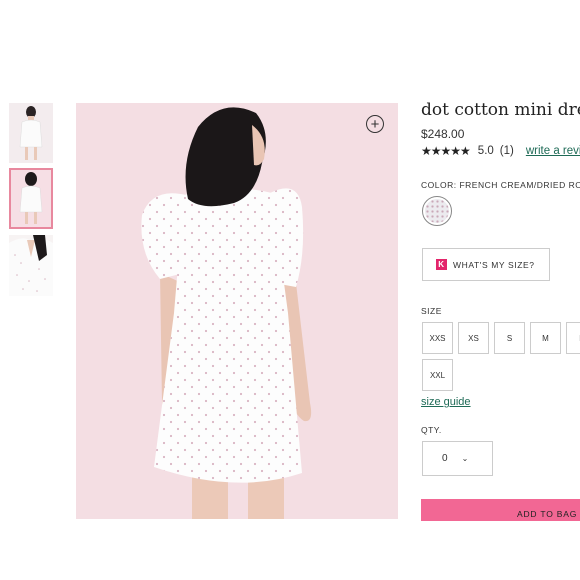 This screenshot has height=580, width=580. Describe the element at coordinates (446, 402) in the screenshot. I see `size-guide-link: size guide` at that location.